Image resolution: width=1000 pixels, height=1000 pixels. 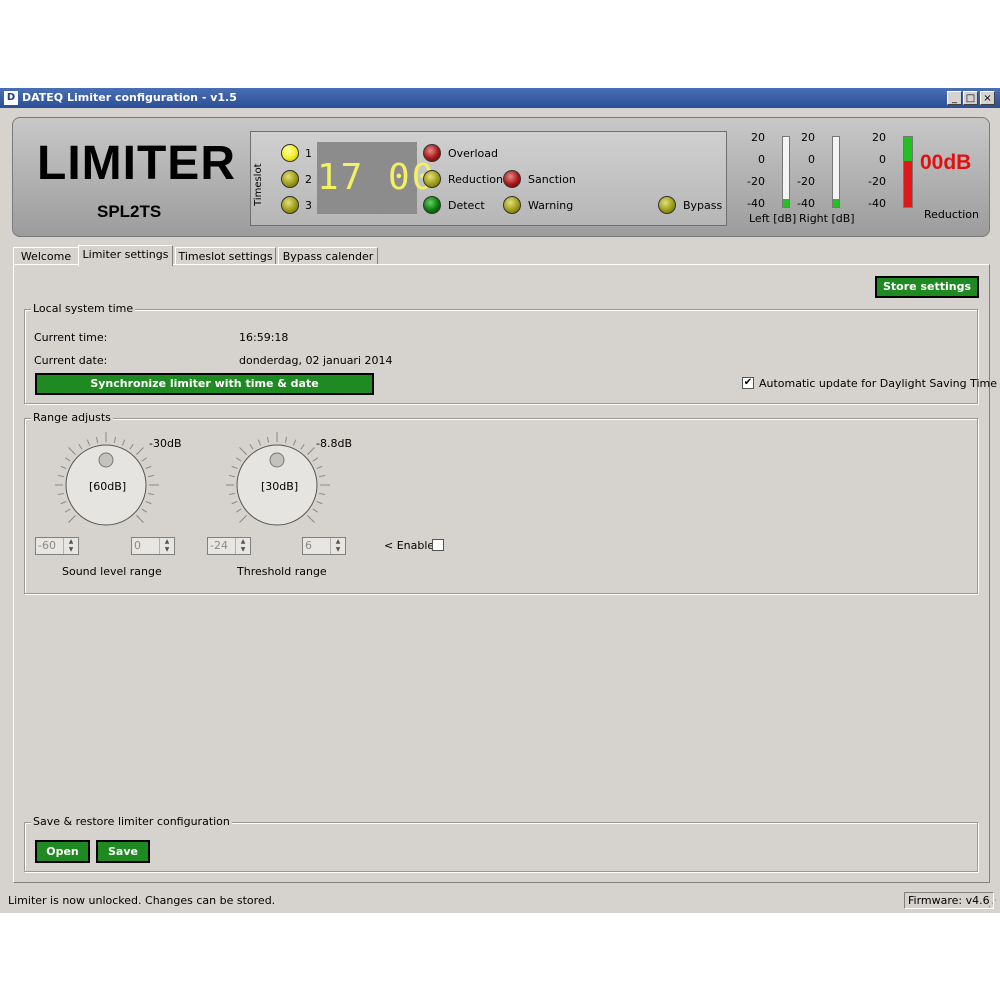 What do you see at coordinates (290, 205) in the screenshot?
I see `timeslot-3-led-icon` at bounding box center [290, 205].